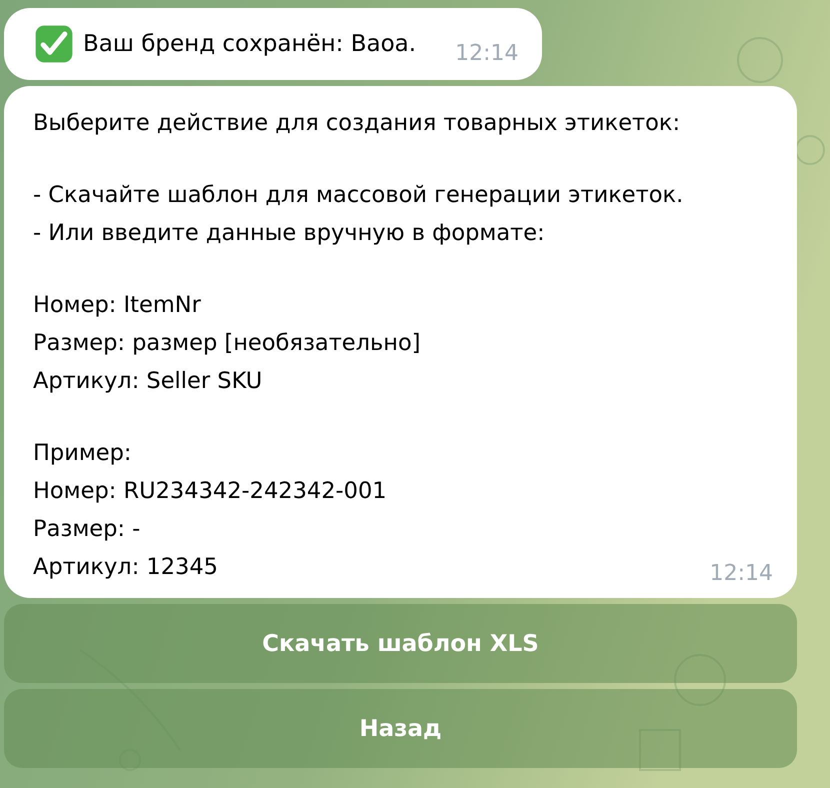 This screenshot has width=830, height=788. Describe the element at coordinates (227, 343) in the screenshot. I see `message-paragraph: Номер: ItemNr Размер: размер [необязательно] Артикул: Seller SKU` at that location.